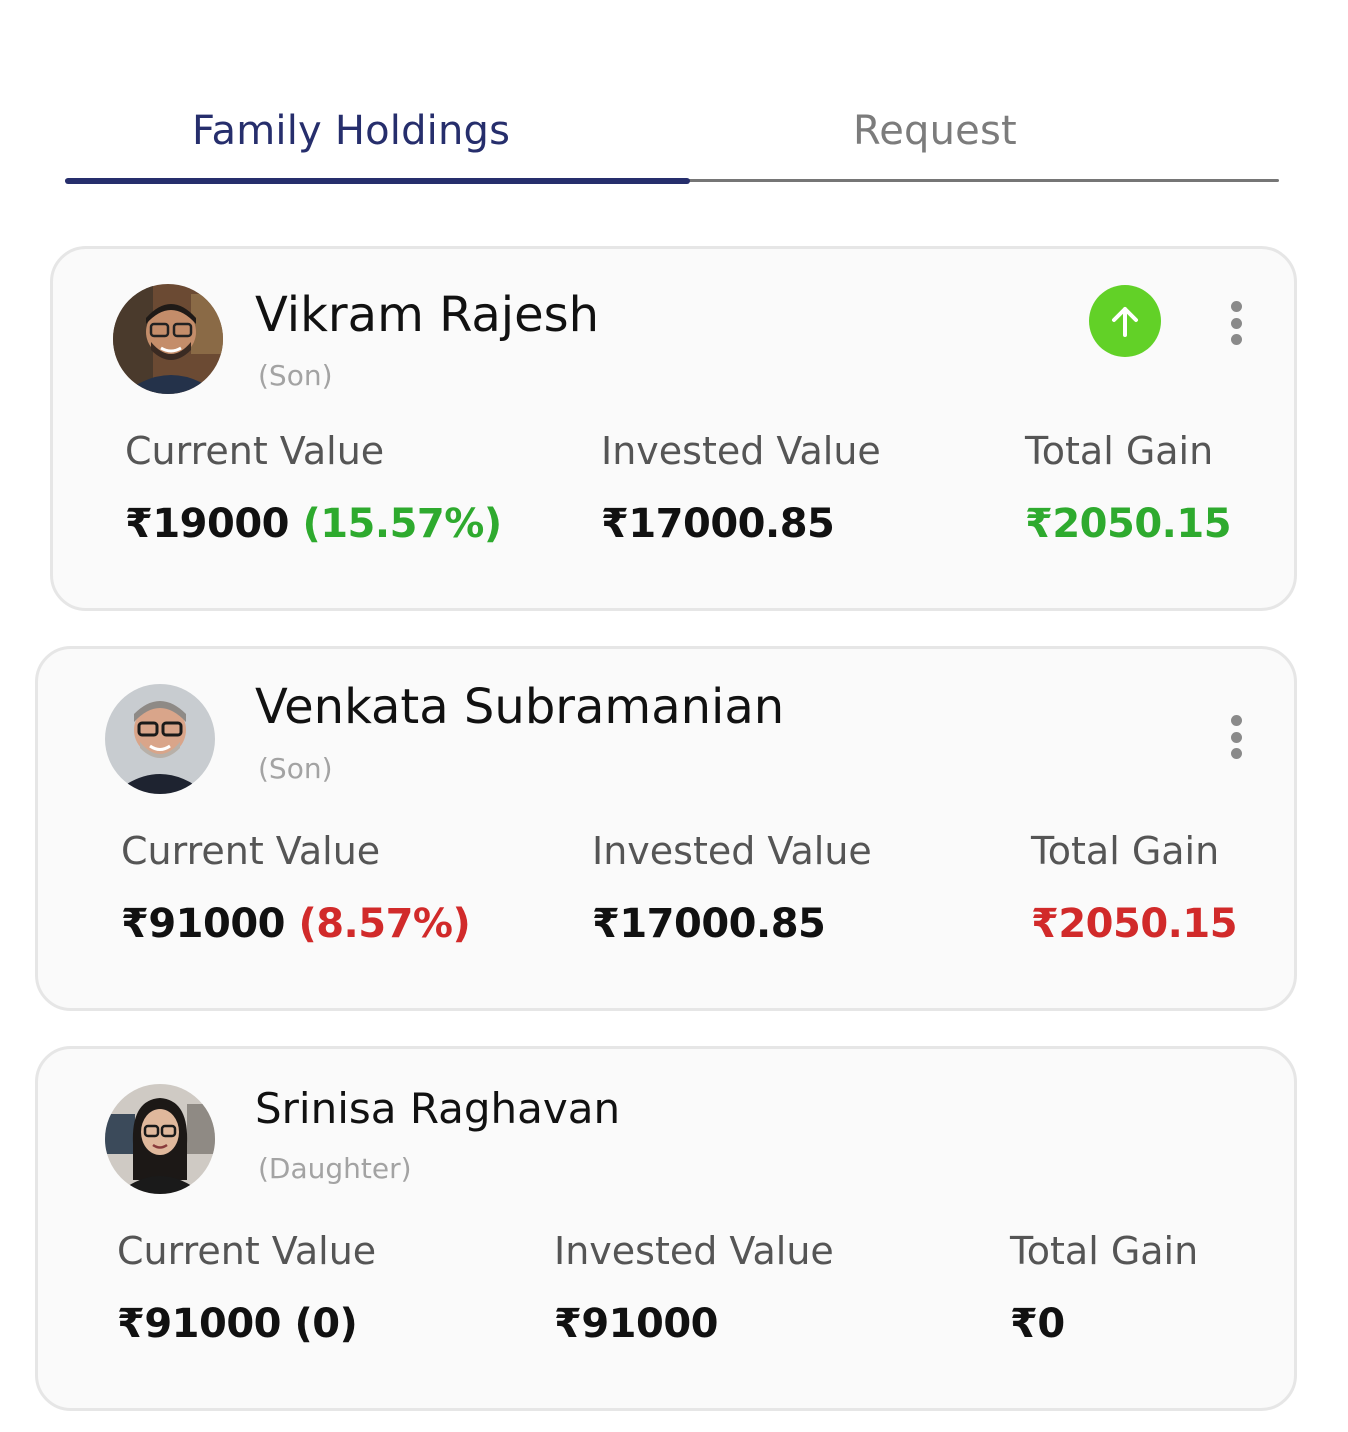  What do you see at coordinates (377, 181) in the screenshot?
I see `active-tab-indicator` at bounding box center [377, 181].